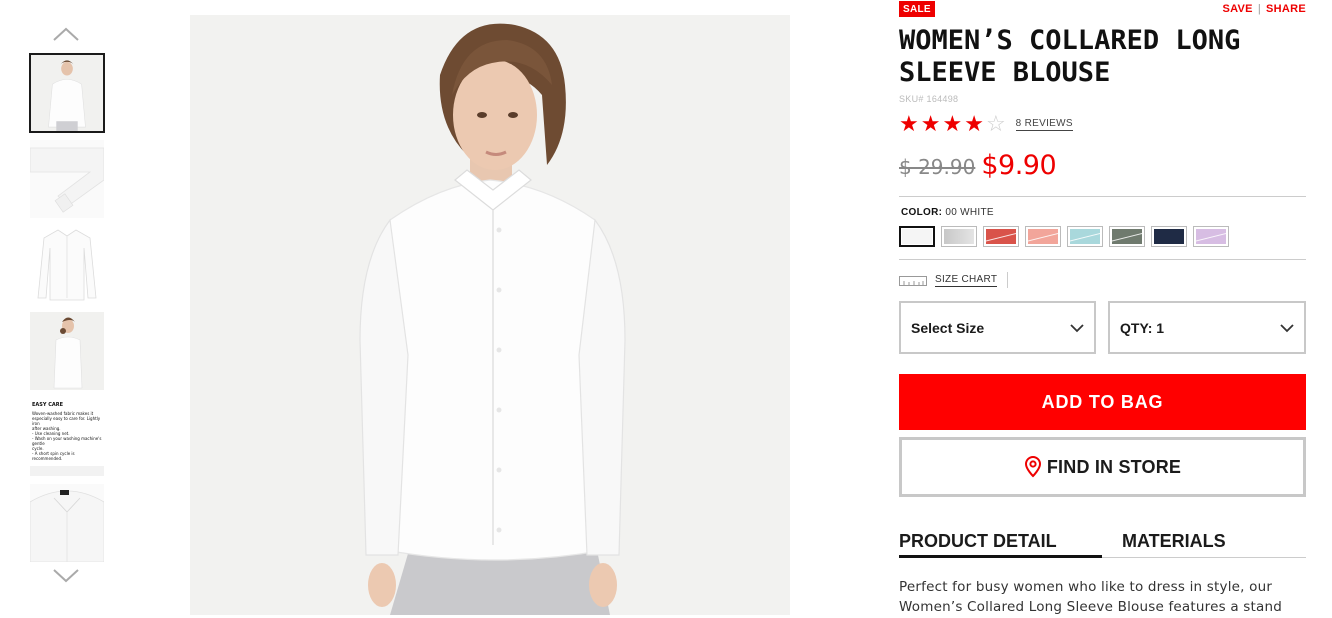 The height and width of the screenshot is (618, 1332). Describe the element at coordinates (66, 34) in the screenshot. I see `chevron-up-icon` at that location.